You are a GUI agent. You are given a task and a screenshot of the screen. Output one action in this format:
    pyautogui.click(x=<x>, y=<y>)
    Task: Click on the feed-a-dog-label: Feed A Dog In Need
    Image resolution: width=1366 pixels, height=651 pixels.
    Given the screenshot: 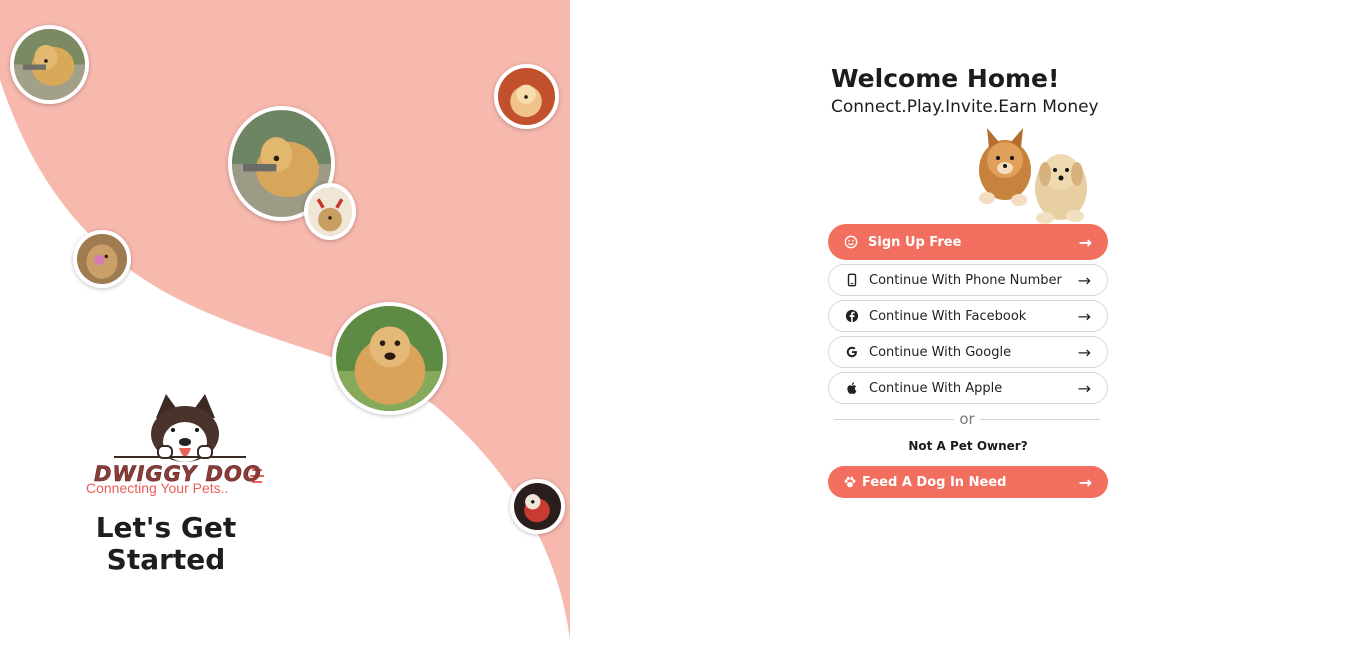 What is the action you would take?
    pyautogui.click(x=934, y=482)
    